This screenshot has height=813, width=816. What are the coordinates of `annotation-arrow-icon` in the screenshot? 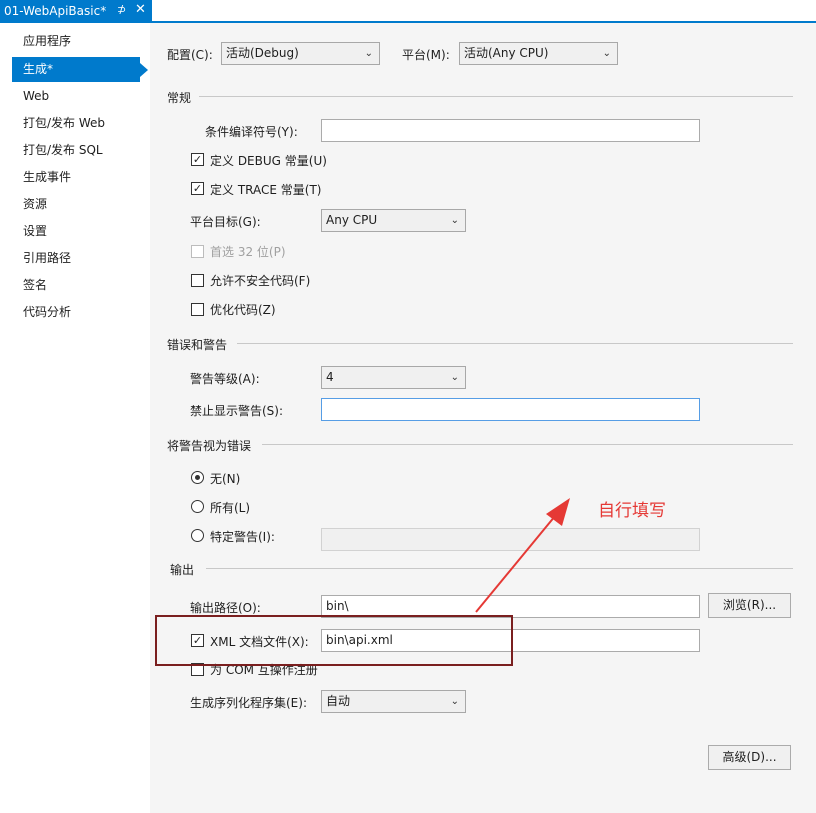 It's located at (522, 555).